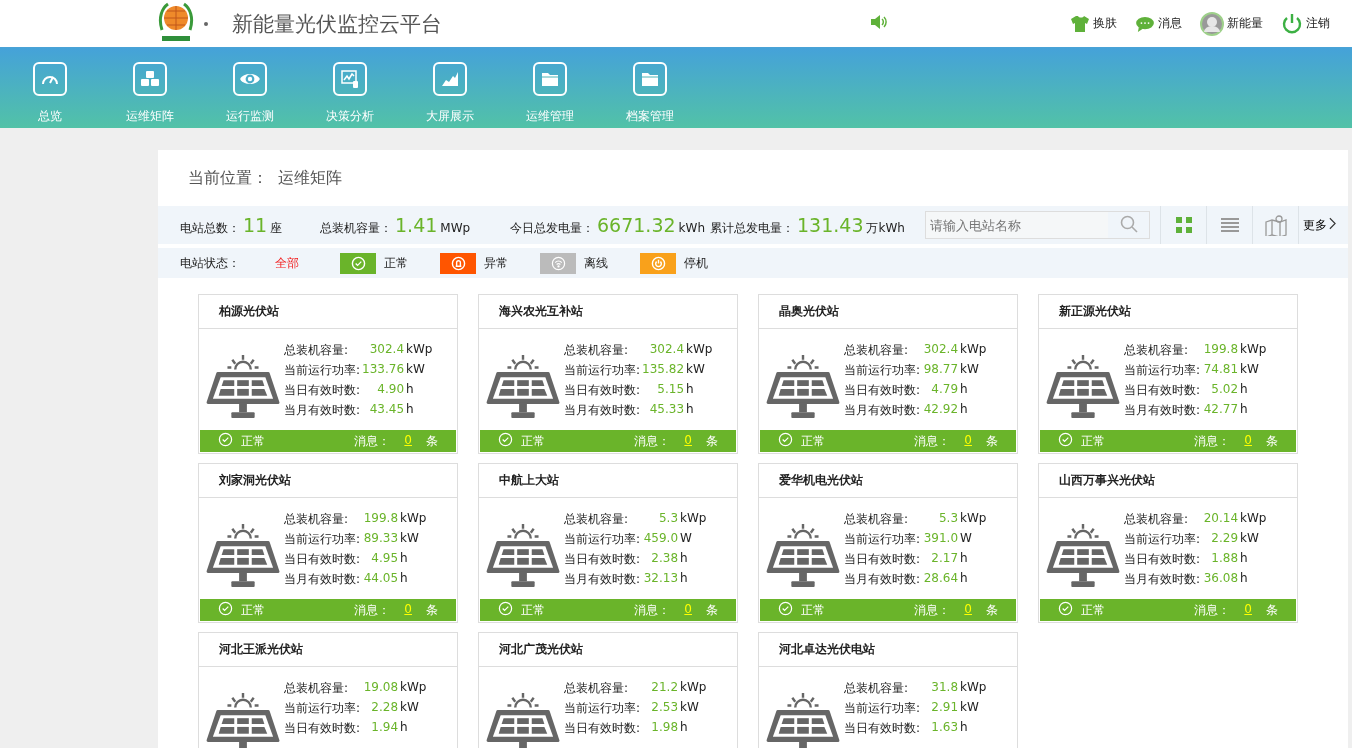 The width and height of the screenshot is (1352, 748). What do you see at coordinates (287, 263) in the screenshot?
I see `filter-option: 全部` at bounding box center [287, 263].